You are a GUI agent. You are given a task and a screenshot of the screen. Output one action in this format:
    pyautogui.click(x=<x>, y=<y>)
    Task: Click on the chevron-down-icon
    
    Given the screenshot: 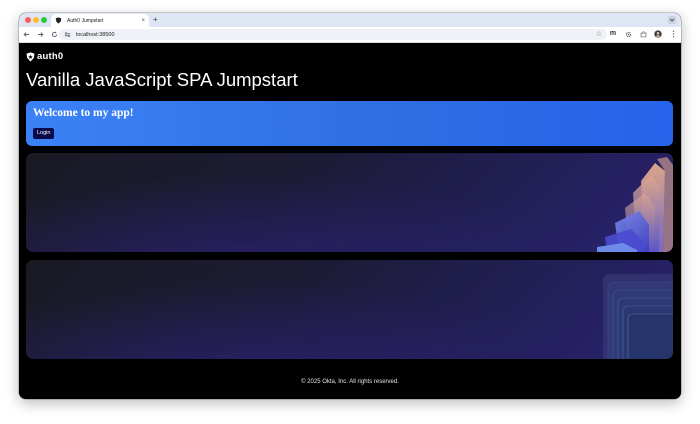 What is the action you would take?
    pyautogui.click(x=672, y=20)
    